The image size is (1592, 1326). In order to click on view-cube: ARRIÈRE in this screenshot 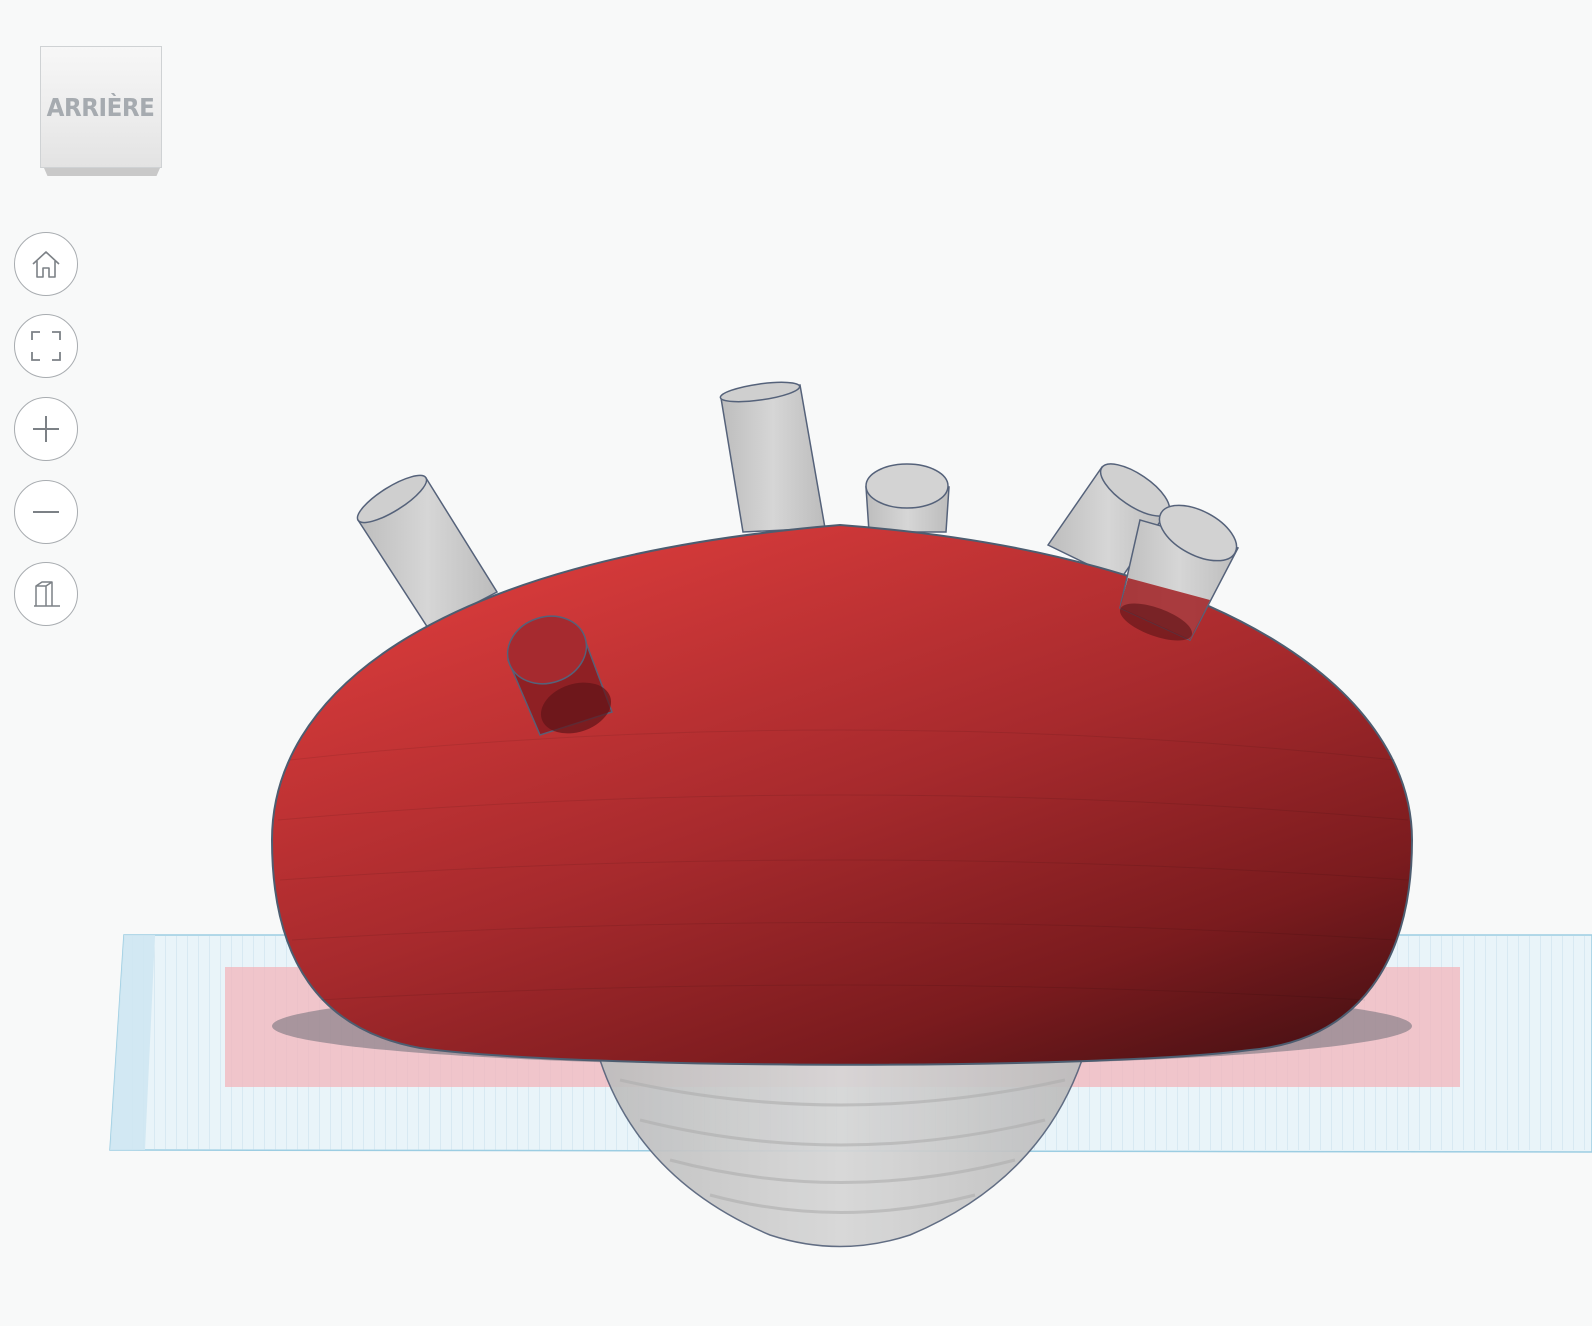, I will do `click(103, 114)`.